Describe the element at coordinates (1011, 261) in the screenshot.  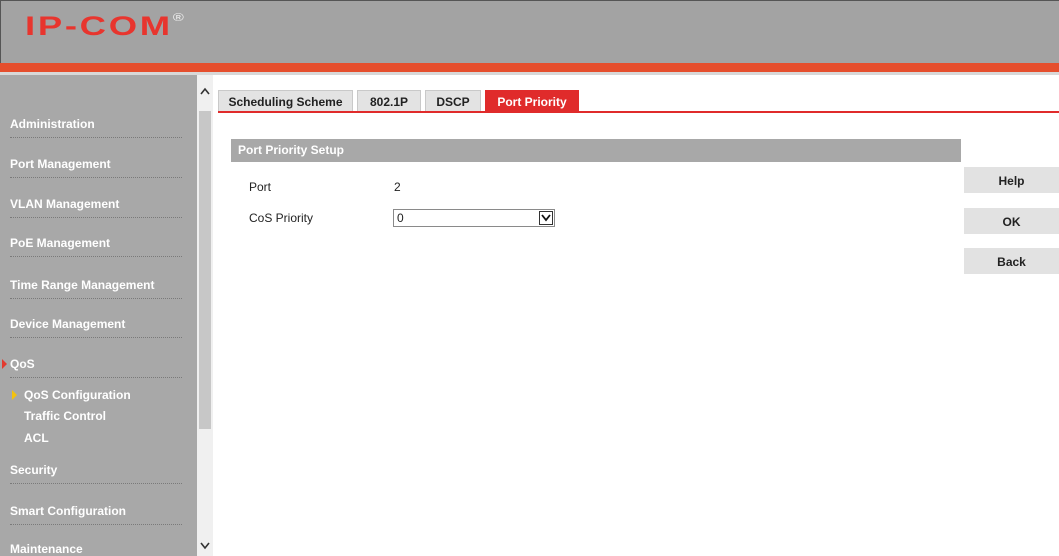
I see `back-button: Back` at that location.